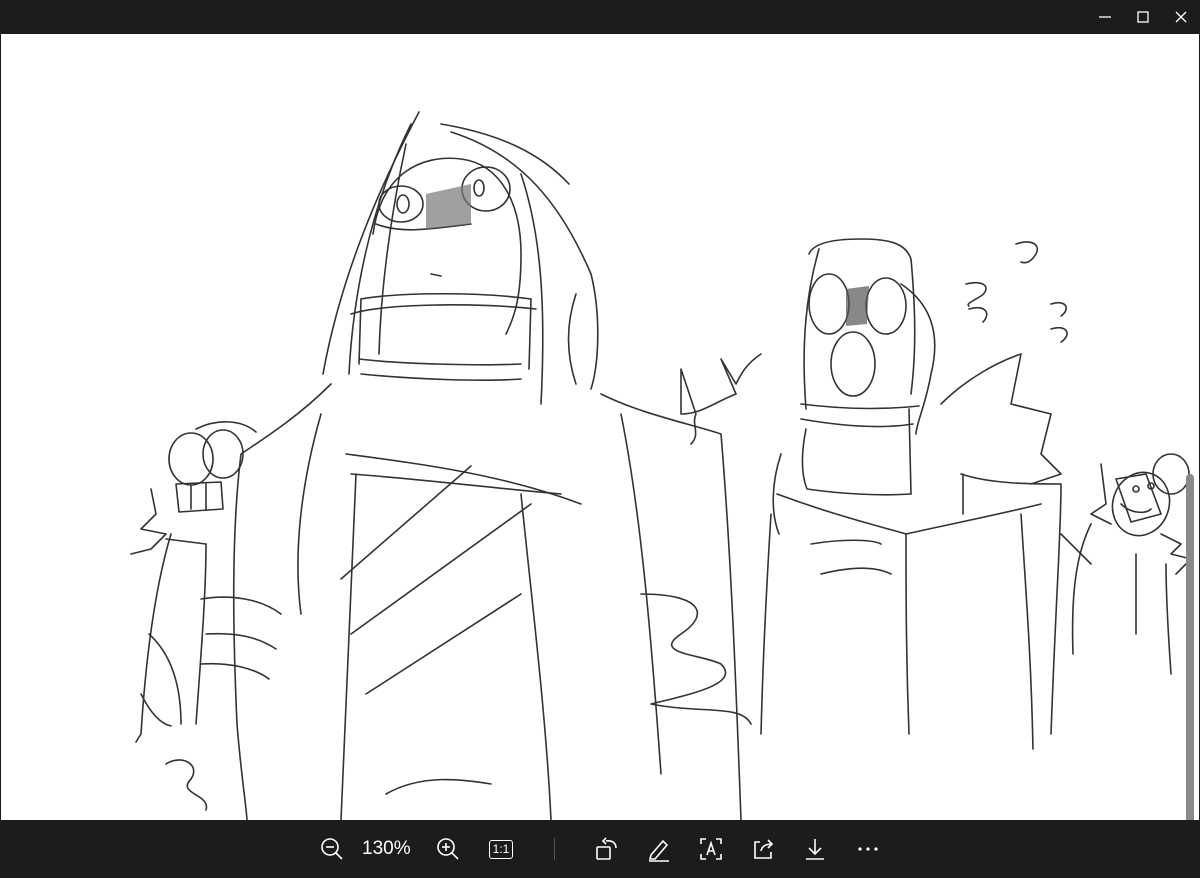  I want to click on more-icon, so click(868, 849).